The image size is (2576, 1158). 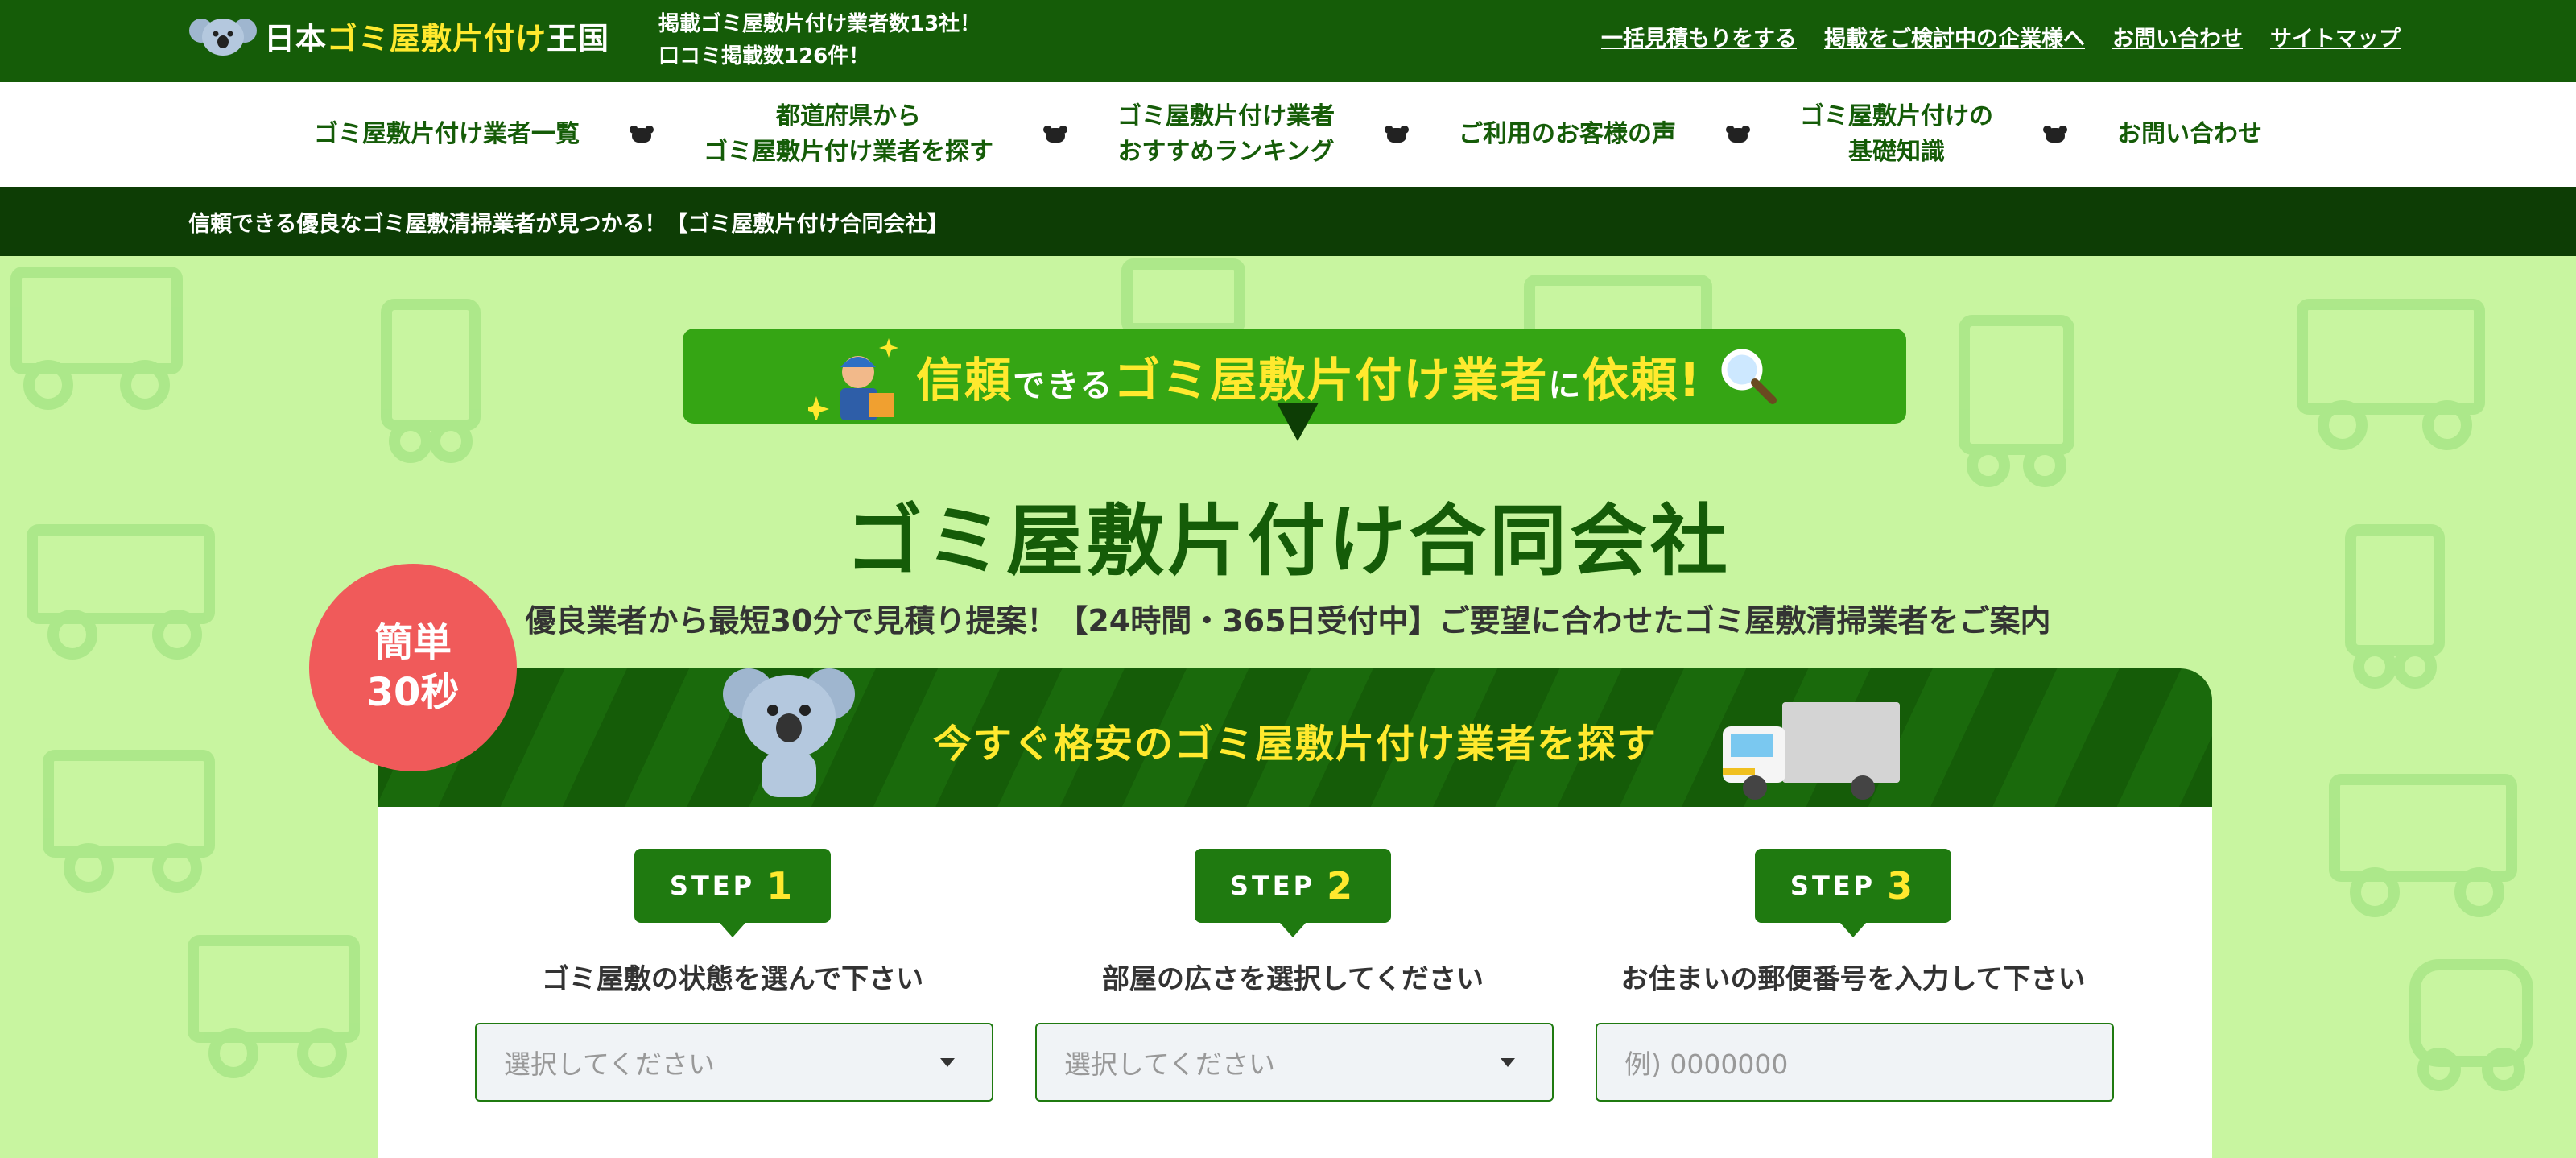 What do you see at coordinates (1226, 134) in the screenshot?
I see `nav-item-ranking: ゴミ屋敷片付け業者 おすすめランキング` at bounding box center [1226, 134].